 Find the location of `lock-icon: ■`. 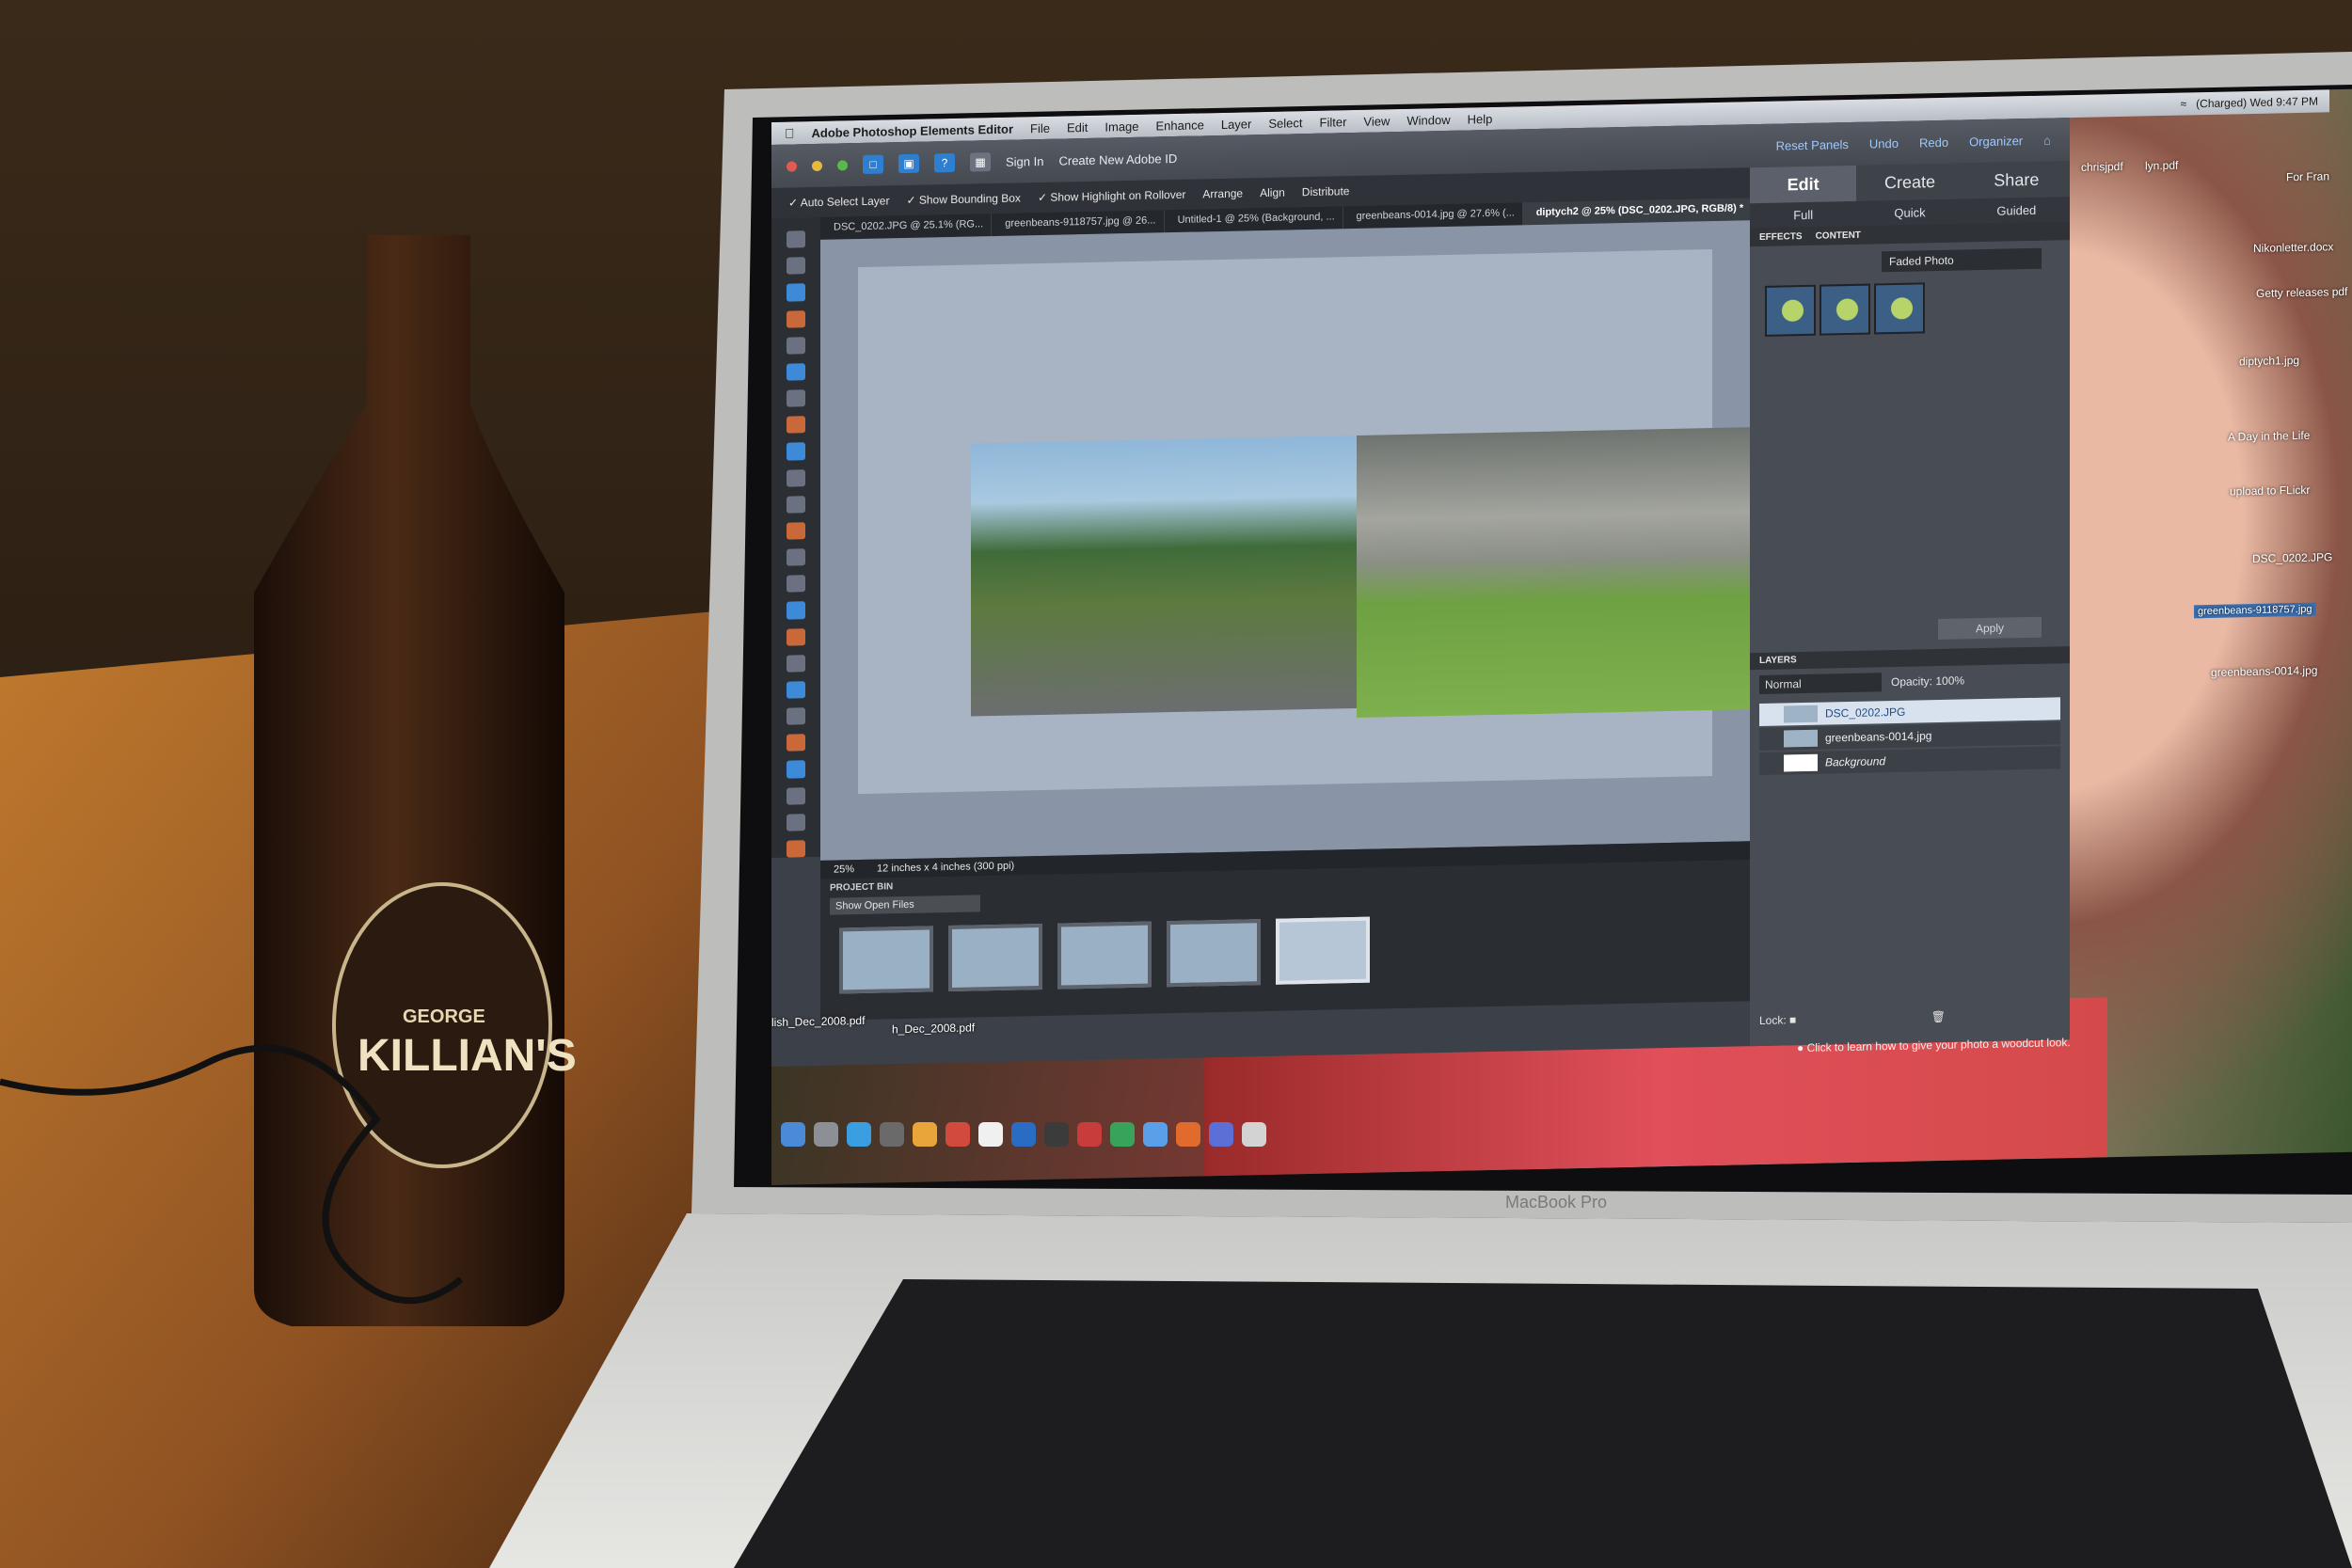

lock-icon: ■ is located at coordinates (1792, 1019).